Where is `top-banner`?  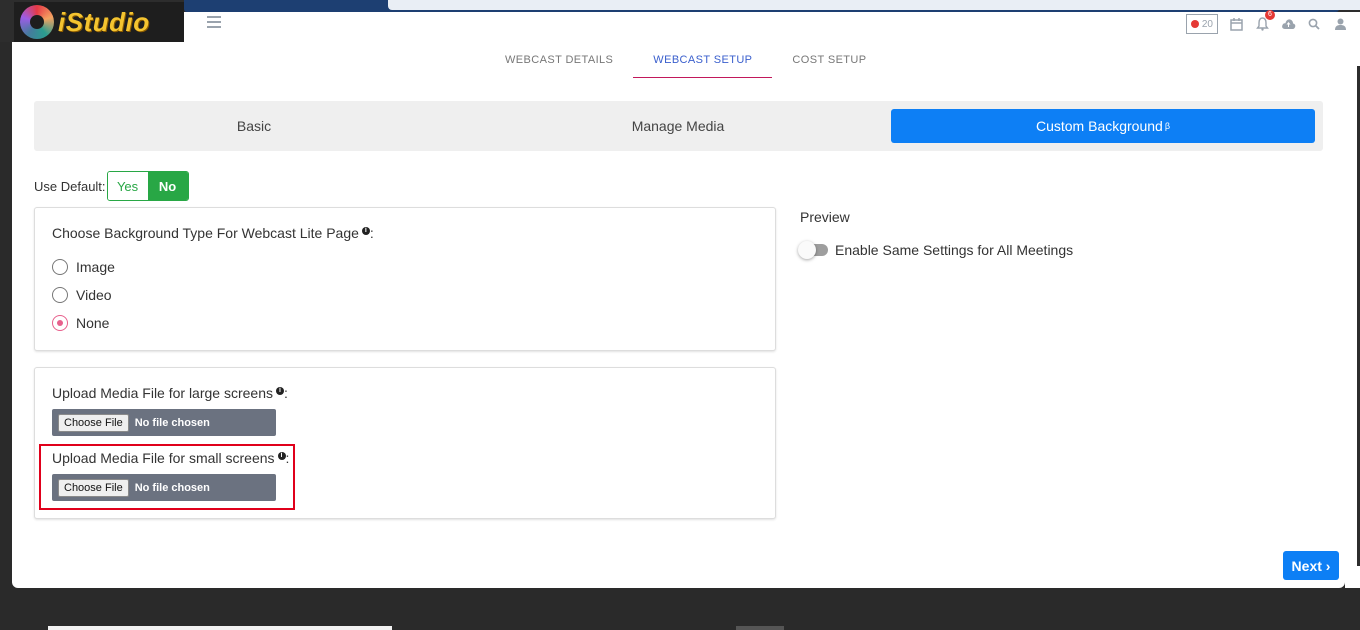 top-banner is located at coordinates (772, 6).